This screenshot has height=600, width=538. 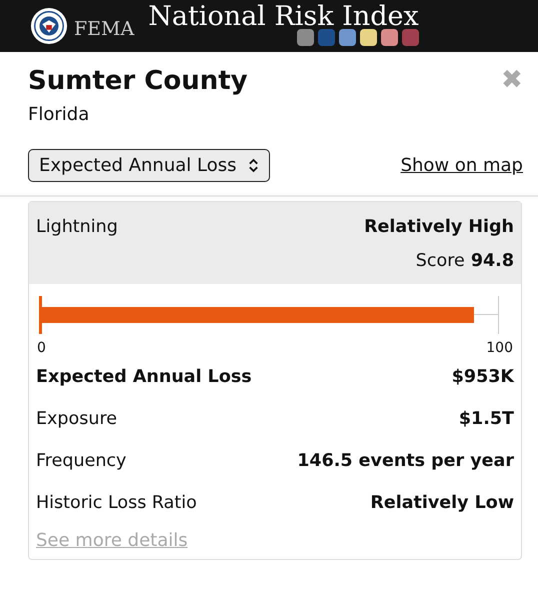 I want to click on site-title: National Risk Index, so click(x=283, y=17).